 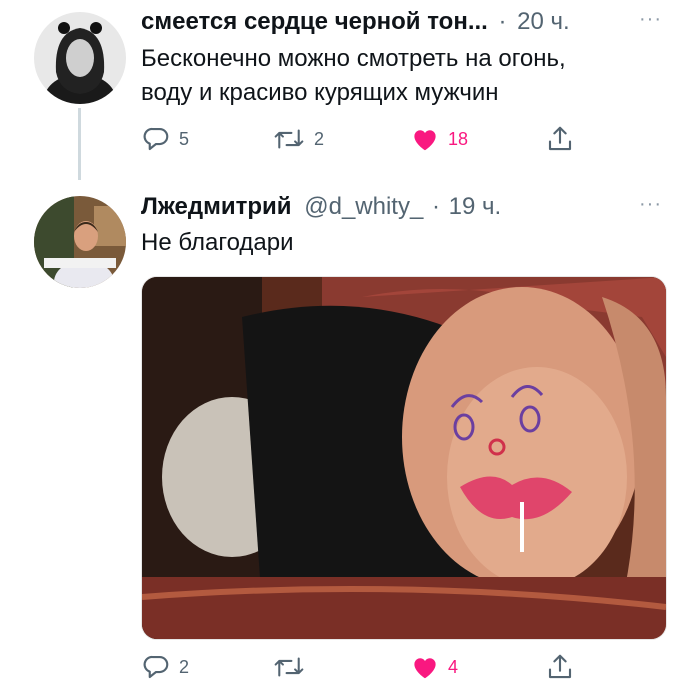 I want to click on avatar-photo-woman, so click(x=80, y=58).